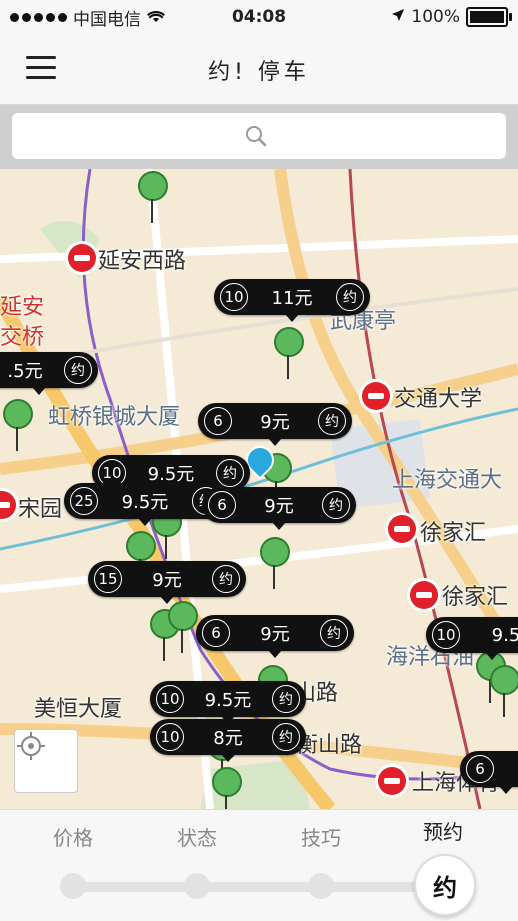  What do you see at coordinates (25, 371) in the screenshot?
I see `lot-price: .5元` at bounding box center [25, 371].